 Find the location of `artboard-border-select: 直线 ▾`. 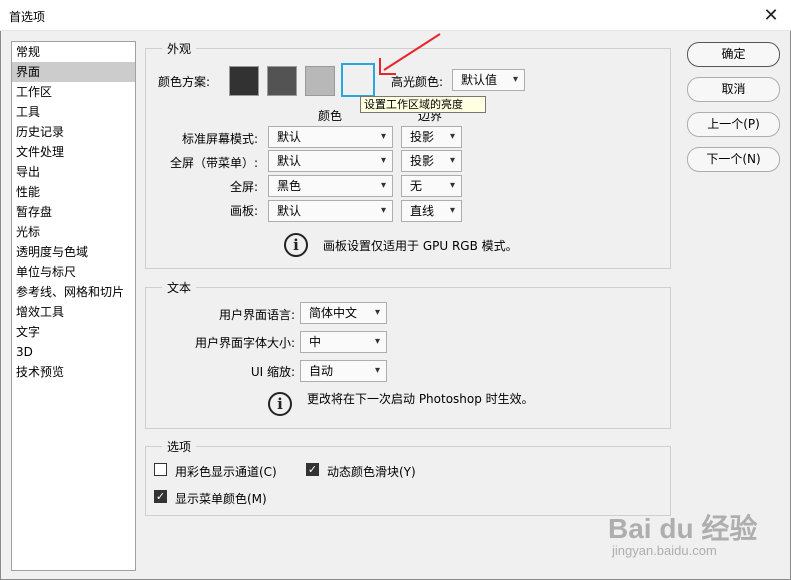

artboard-border-select: 直线 ▾ is located at coordinates (431, 211).